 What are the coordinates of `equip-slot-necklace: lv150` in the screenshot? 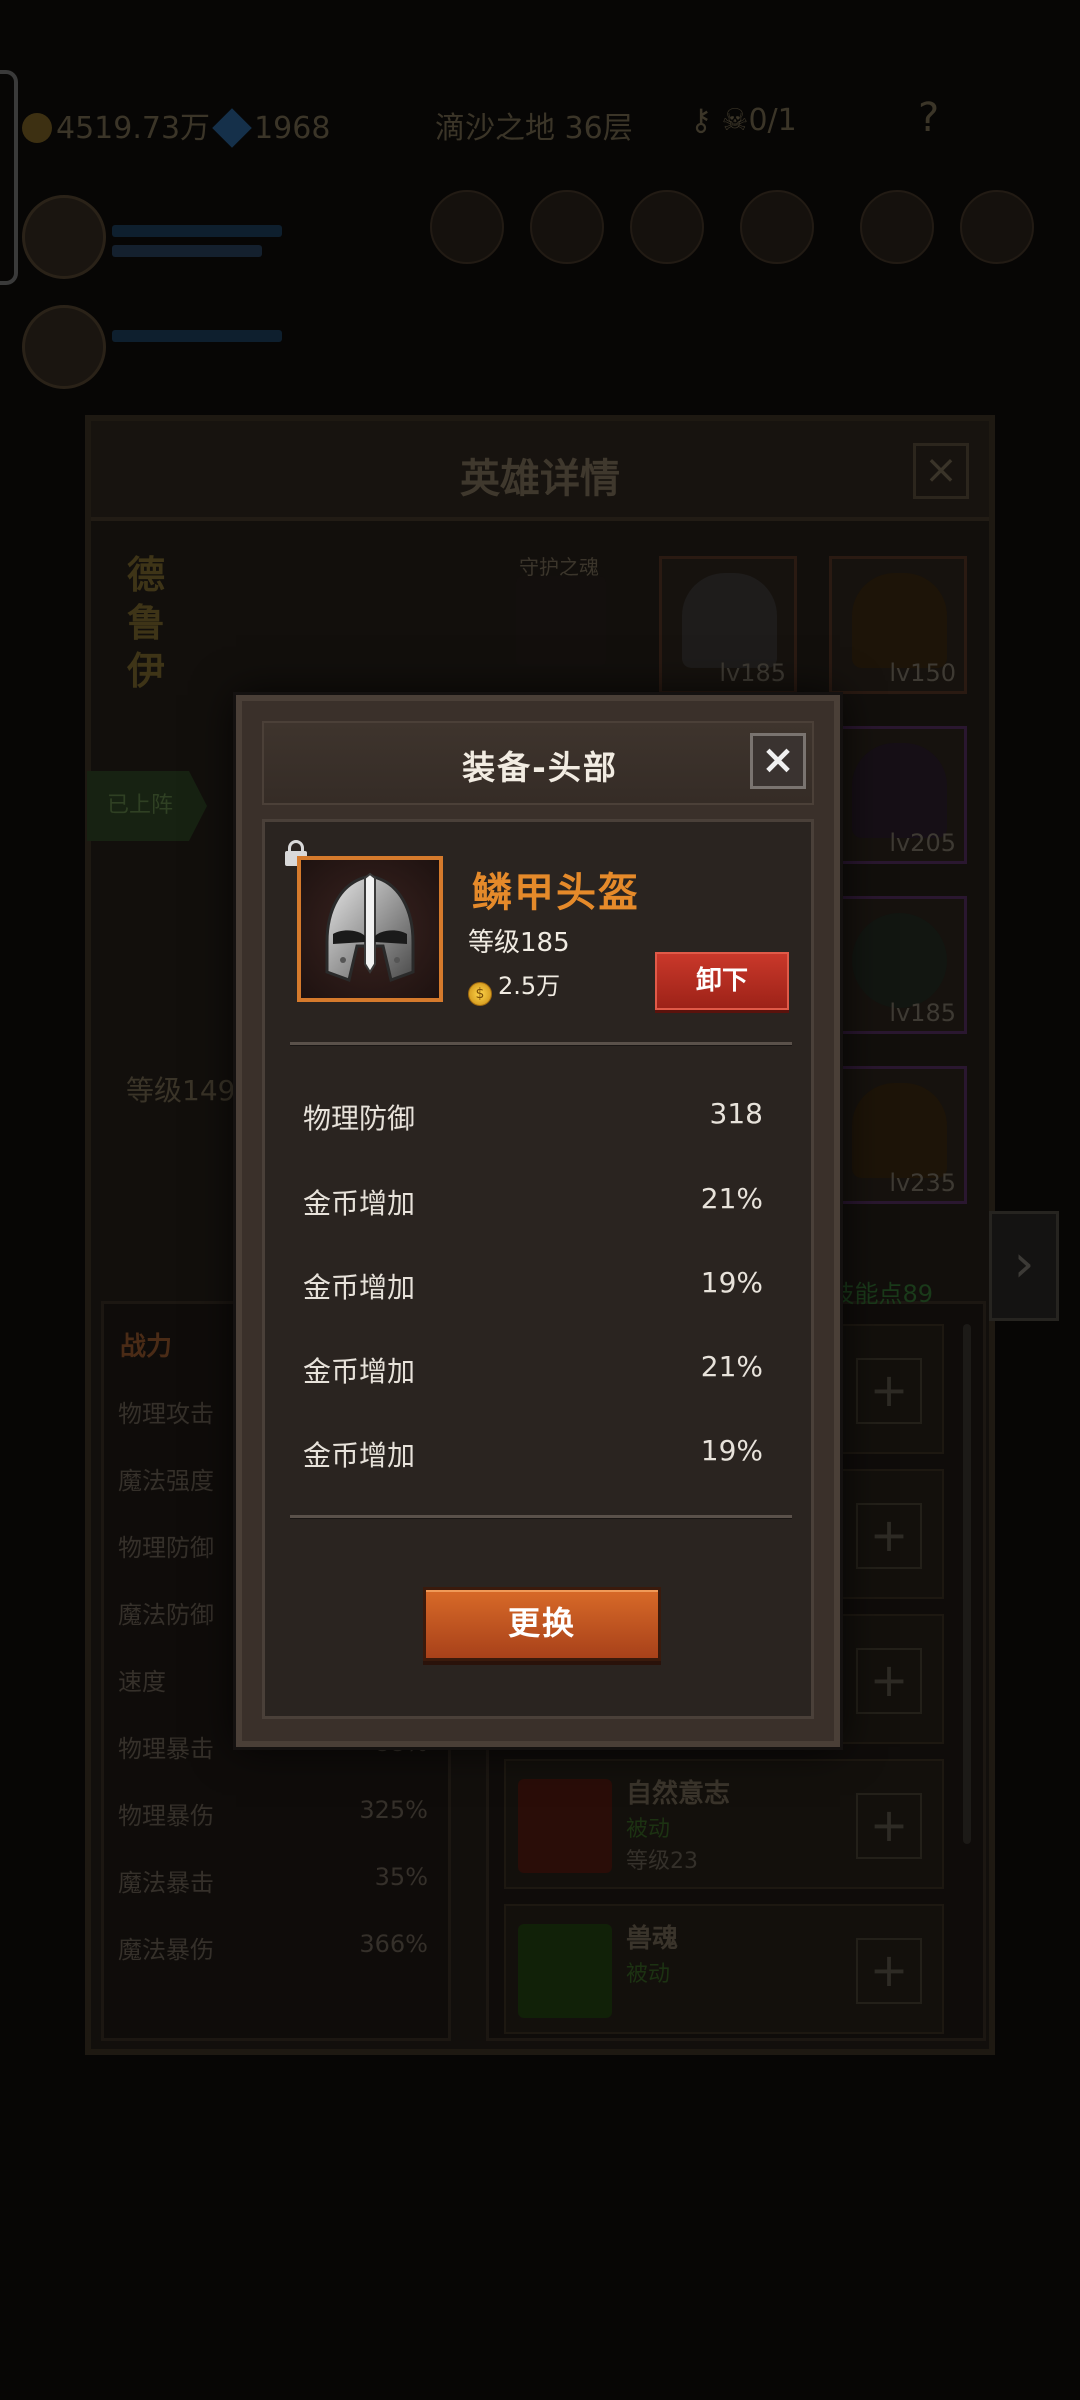 It's located at (898, 625).